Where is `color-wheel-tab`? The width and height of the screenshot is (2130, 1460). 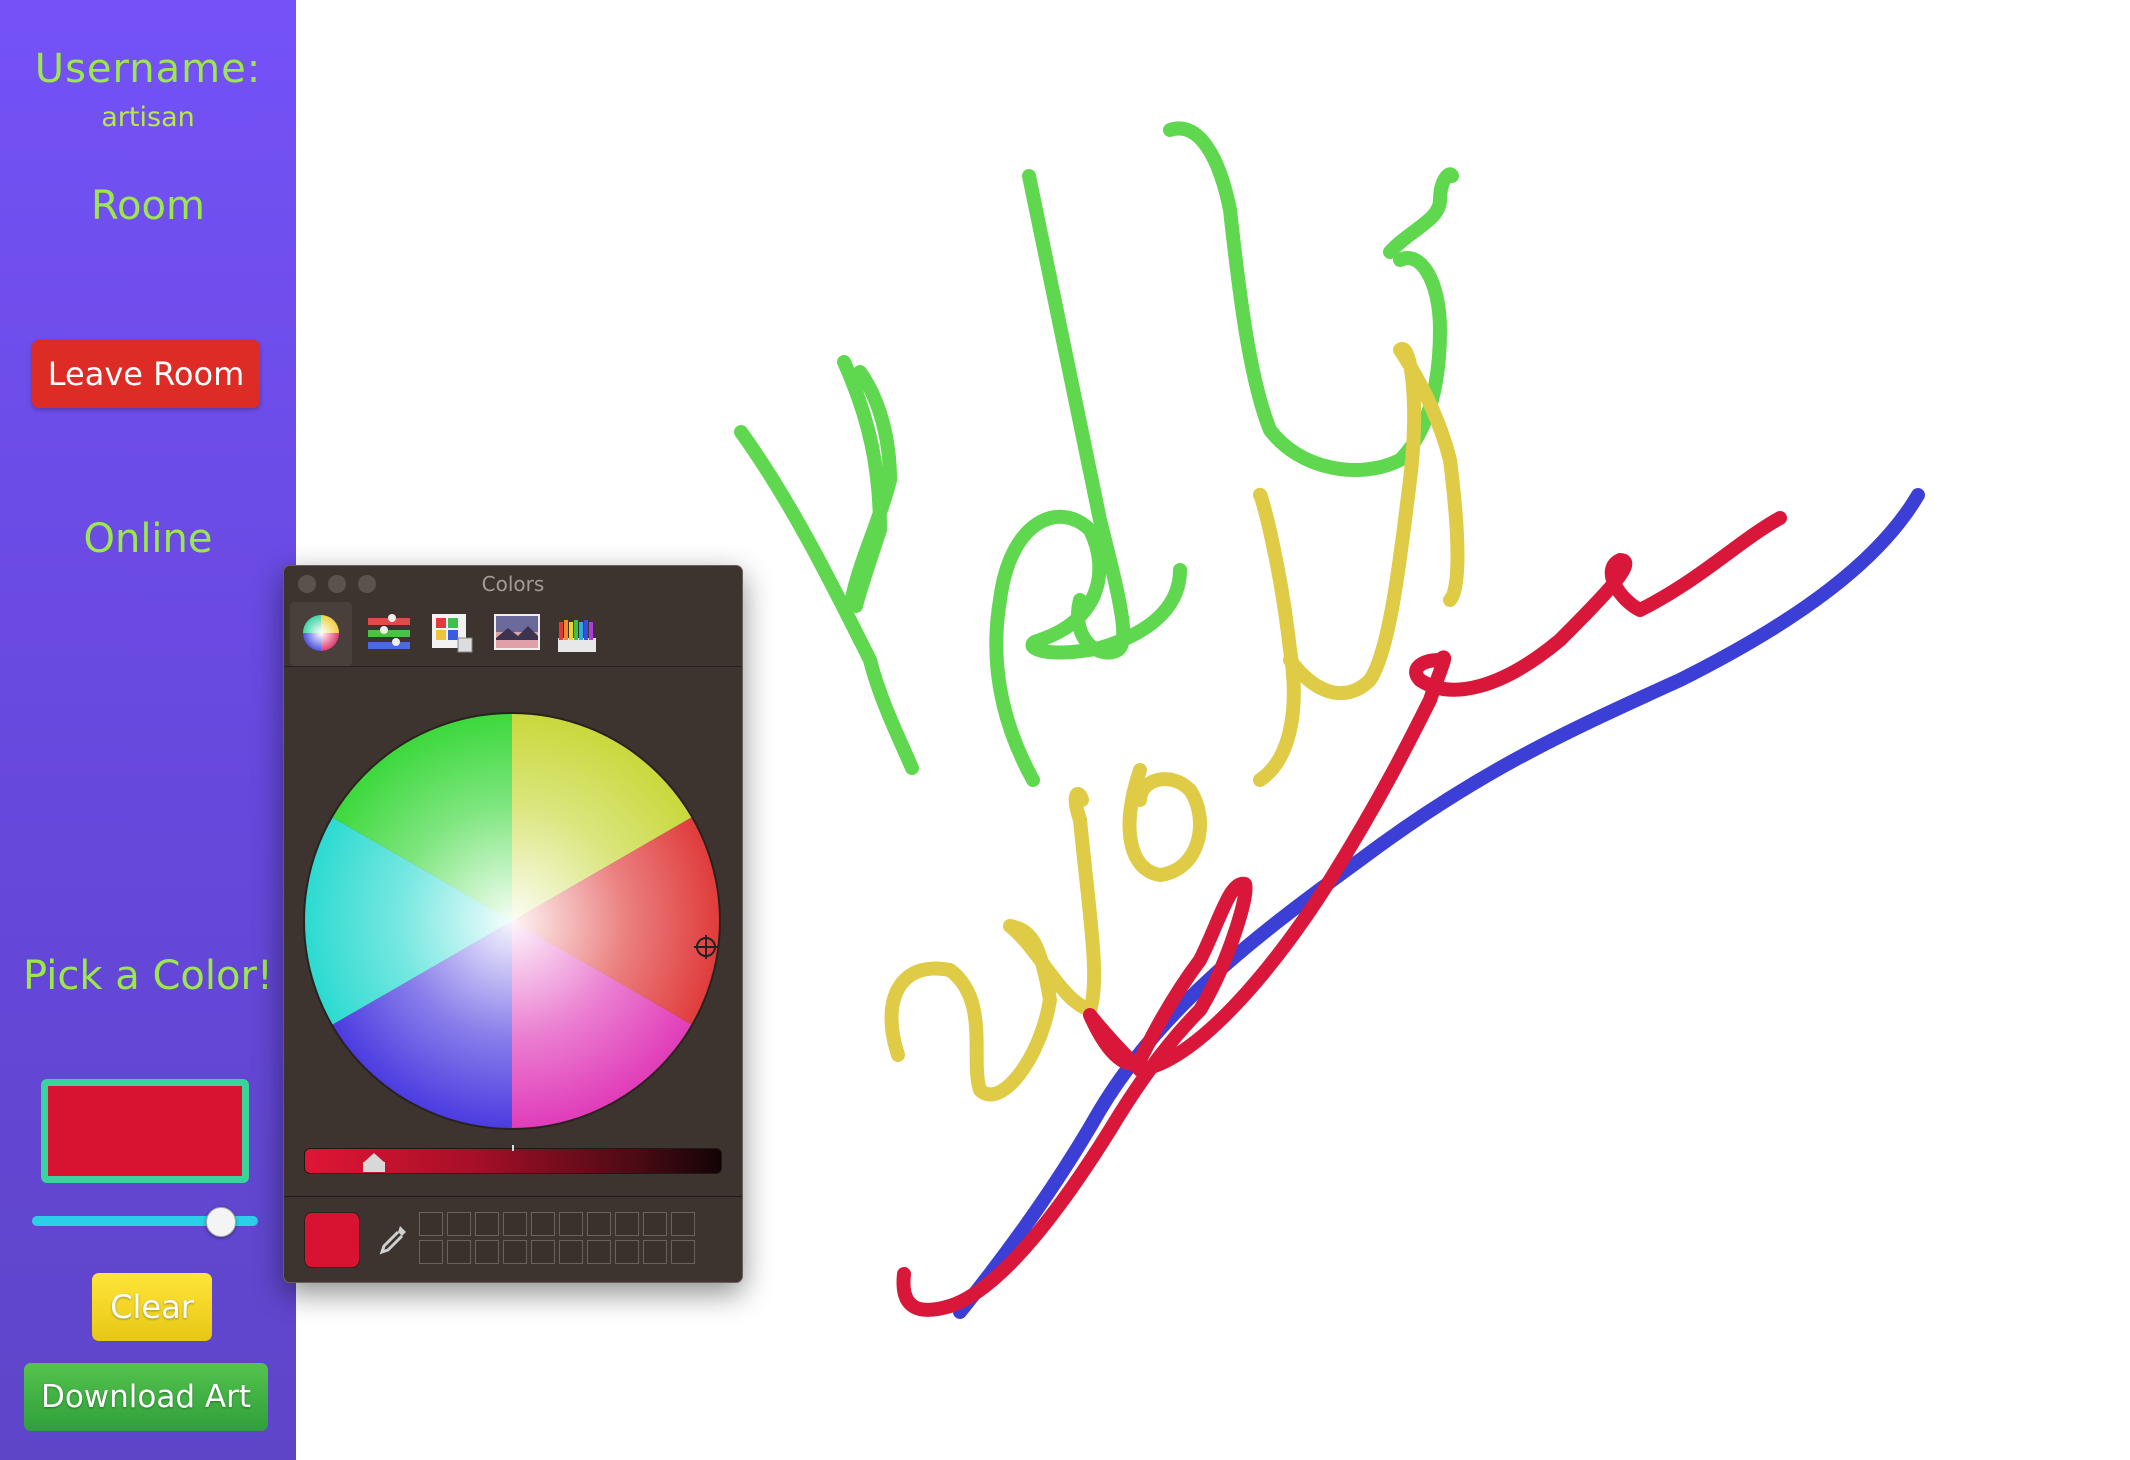
color-wheel-tab is located at coordinates (321, 634).